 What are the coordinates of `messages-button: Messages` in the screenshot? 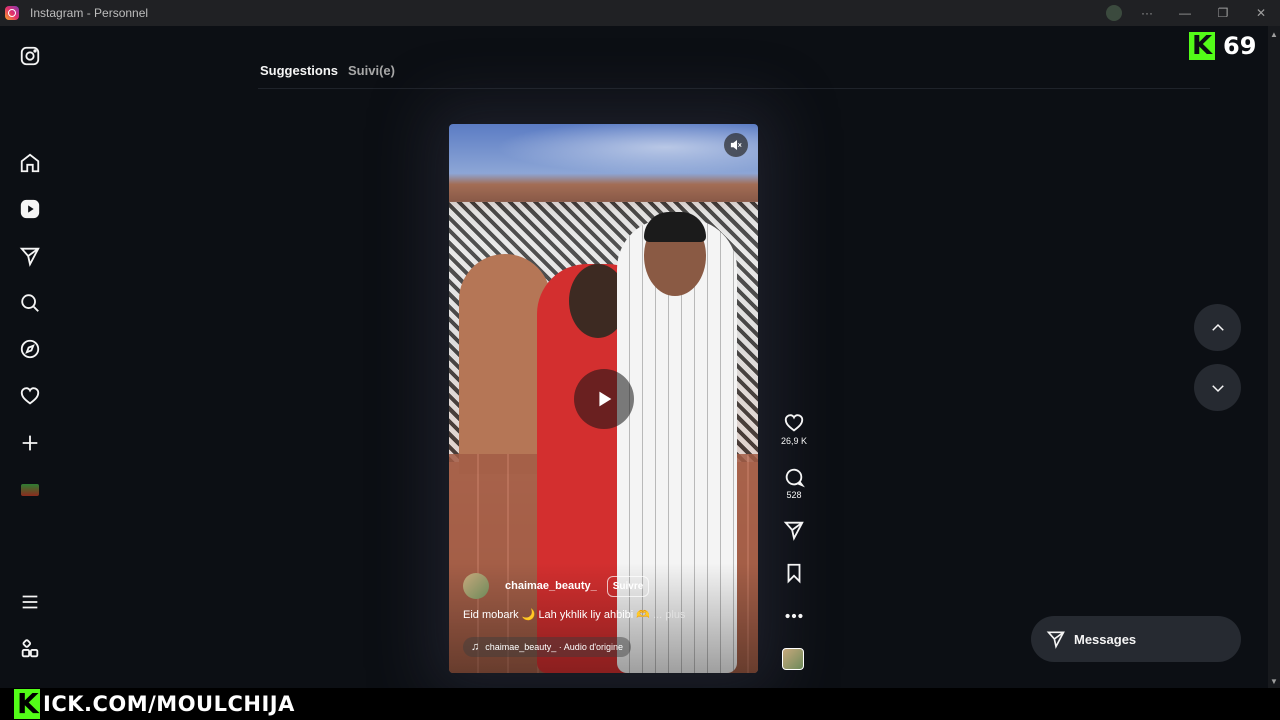 It's located at (1136, 639).